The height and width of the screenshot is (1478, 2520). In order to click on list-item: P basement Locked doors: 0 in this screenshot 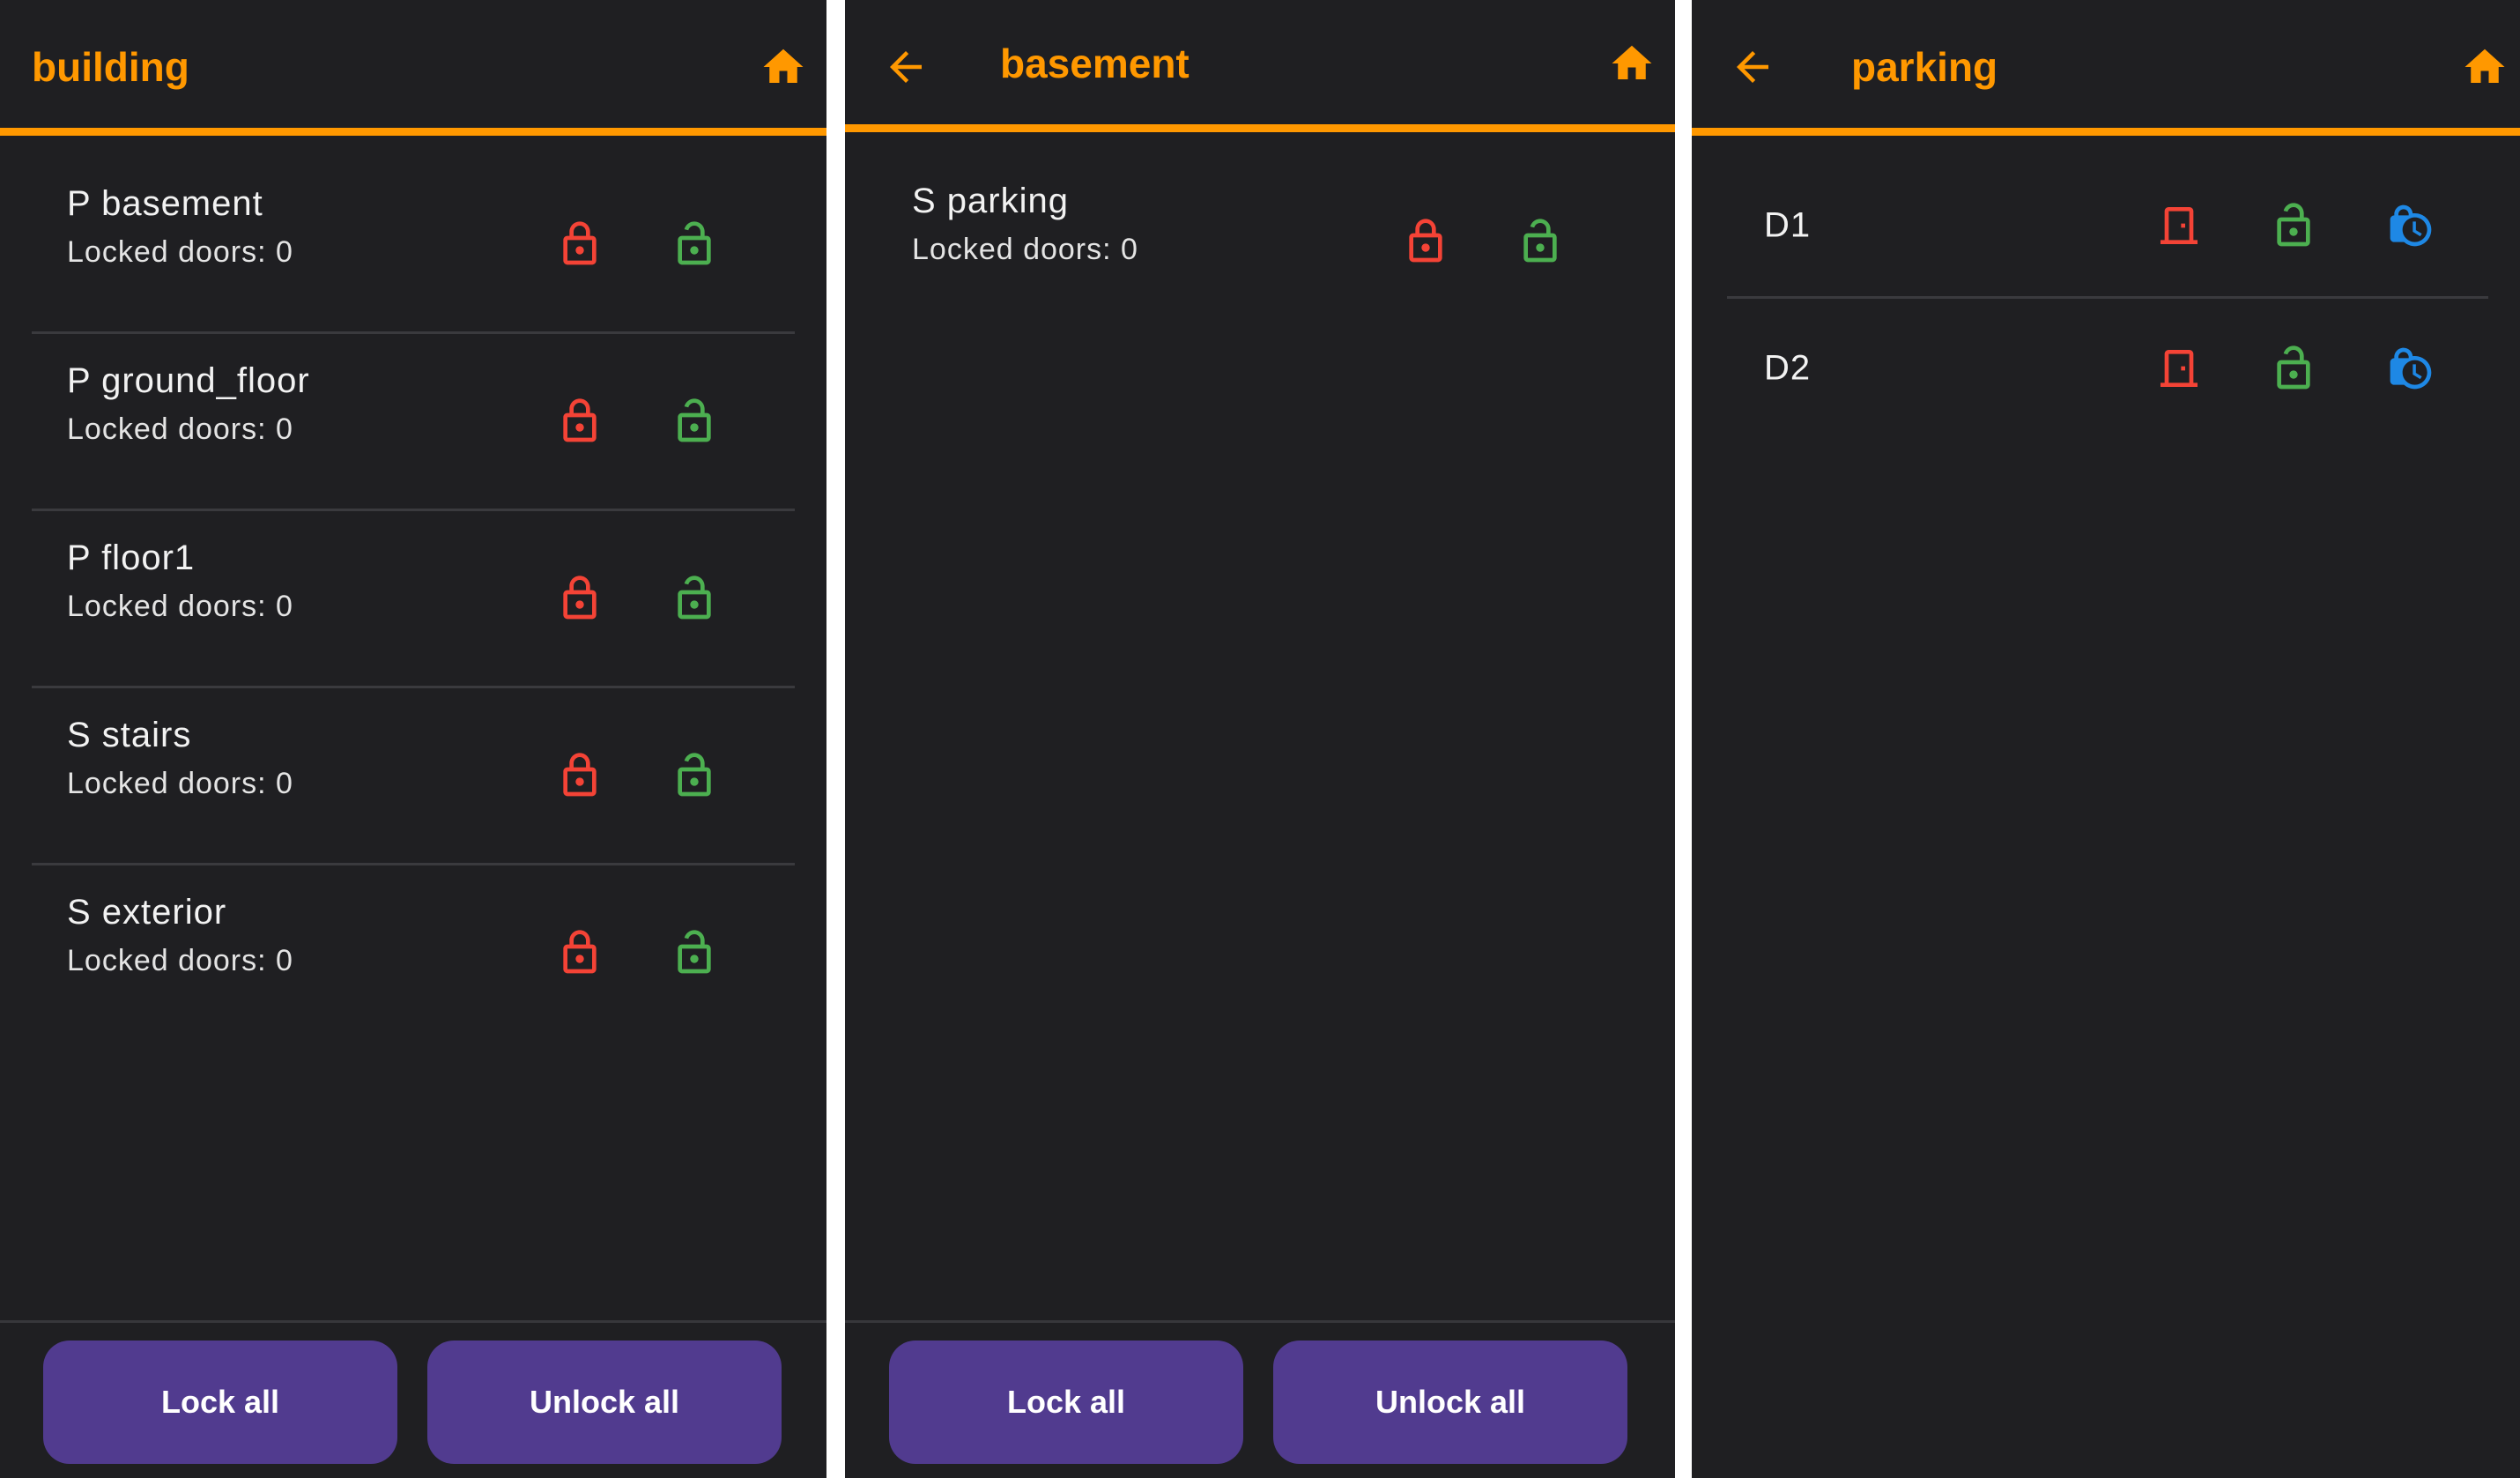, I will do `click(413, 250)`.